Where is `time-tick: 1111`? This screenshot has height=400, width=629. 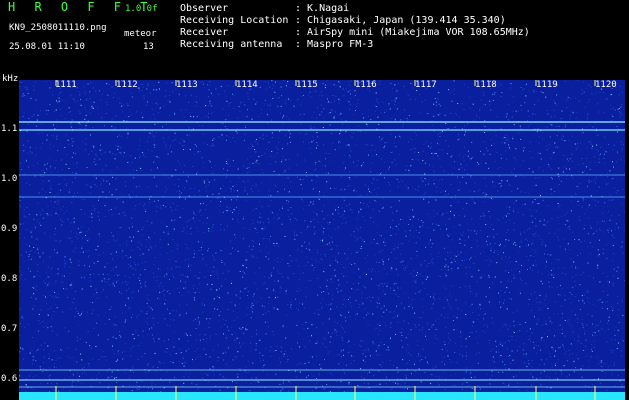 time-tick: 1111 is located at coordinates (66, 85).